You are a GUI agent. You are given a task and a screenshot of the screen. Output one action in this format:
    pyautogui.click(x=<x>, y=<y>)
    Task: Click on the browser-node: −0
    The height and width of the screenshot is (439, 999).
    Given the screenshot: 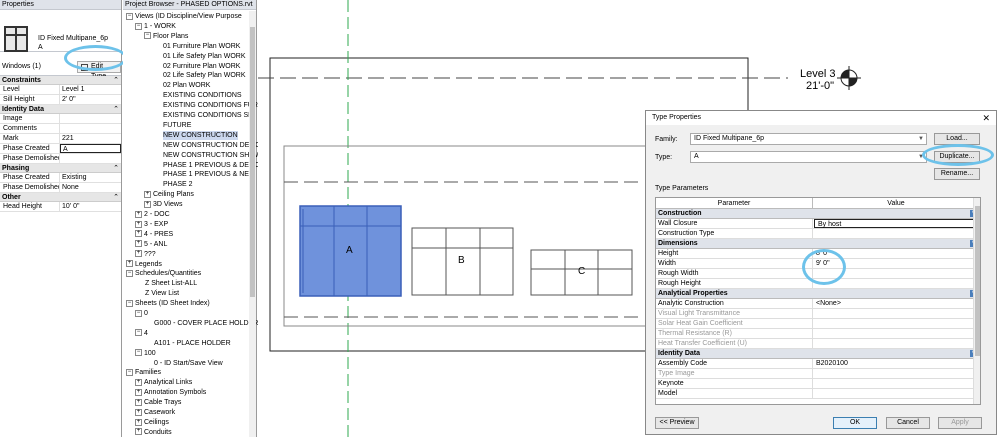 What is the action you would take?
    pyautogui.click(x=141, y=313)
    